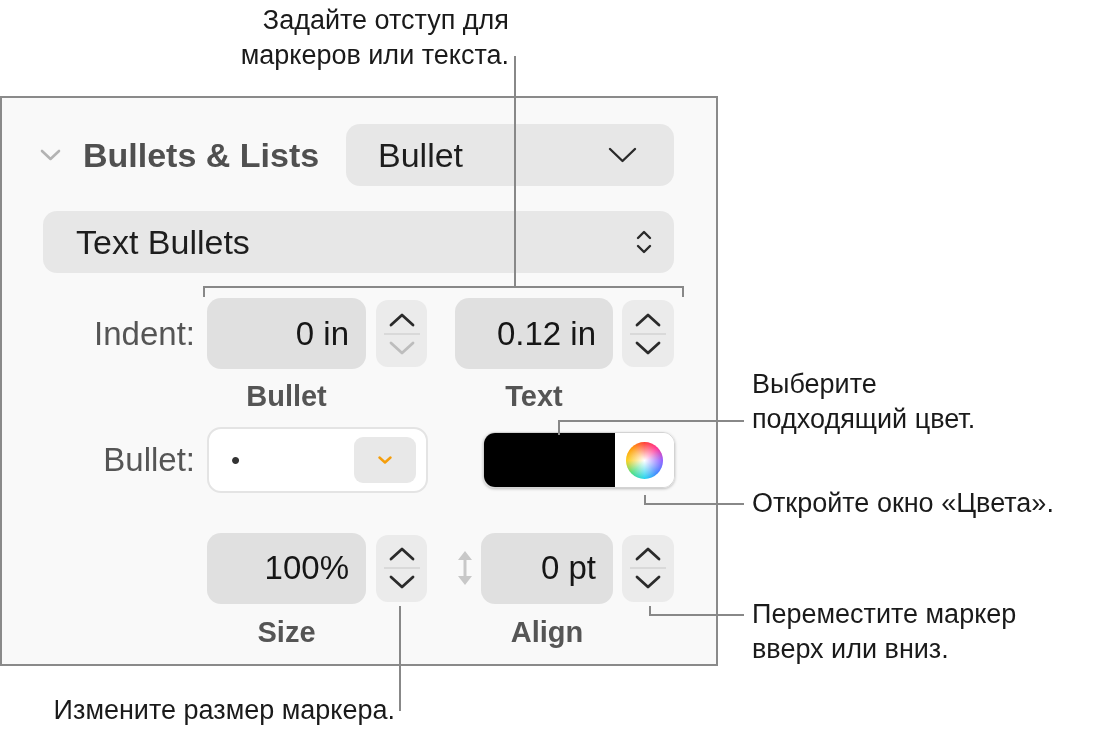 The height and width of the screenshot is (742, 1101). I want to click on field-caption: Bullet, so click(286, 396).